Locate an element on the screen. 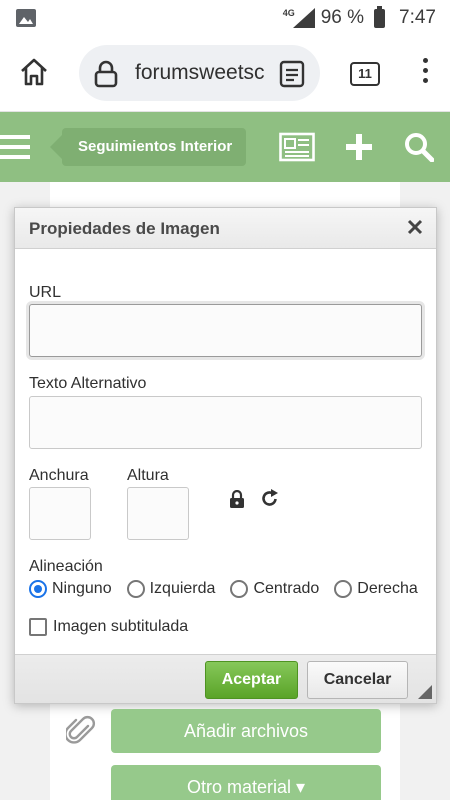 The height and width of the screenshot is (800, 450). image-icon is located at coordinates (26, 18).